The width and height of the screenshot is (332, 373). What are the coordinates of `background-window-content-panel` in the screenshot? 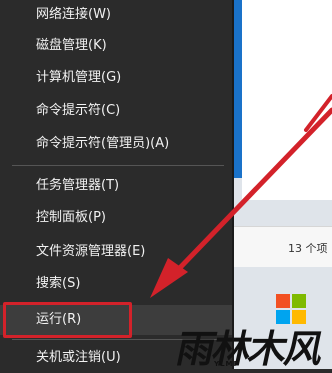 It's located at (287, 100).